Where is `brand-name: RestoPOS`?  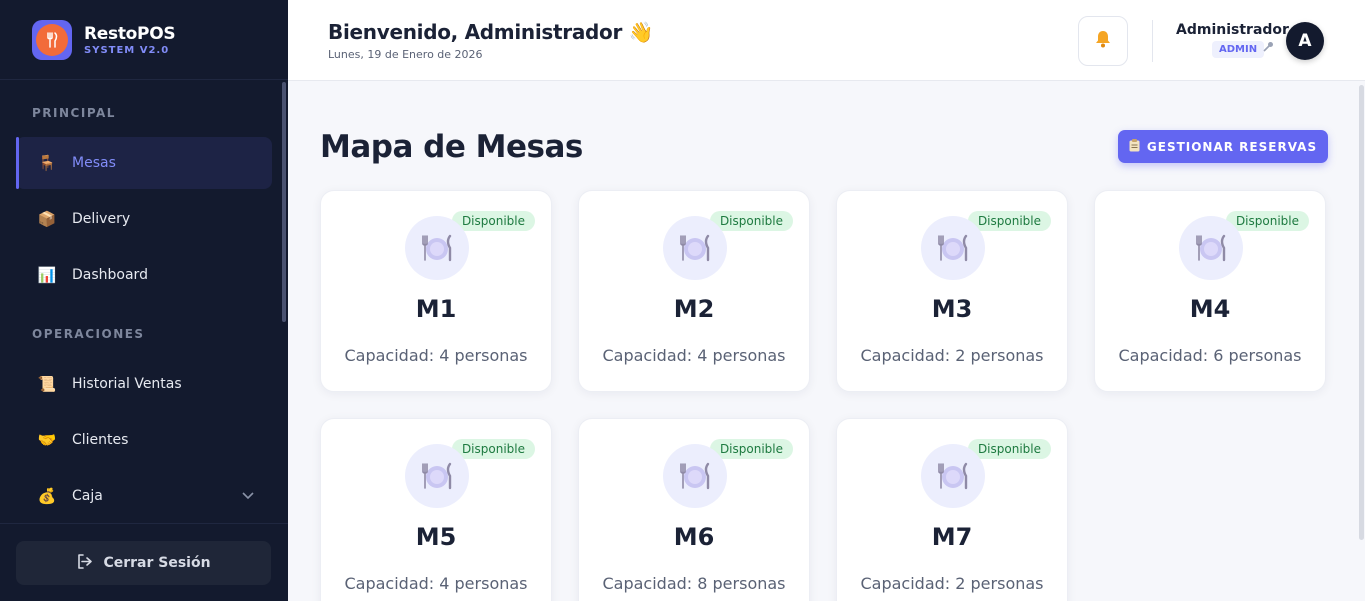
brand-name: RestoPOS is located at coordinates (130, 33).